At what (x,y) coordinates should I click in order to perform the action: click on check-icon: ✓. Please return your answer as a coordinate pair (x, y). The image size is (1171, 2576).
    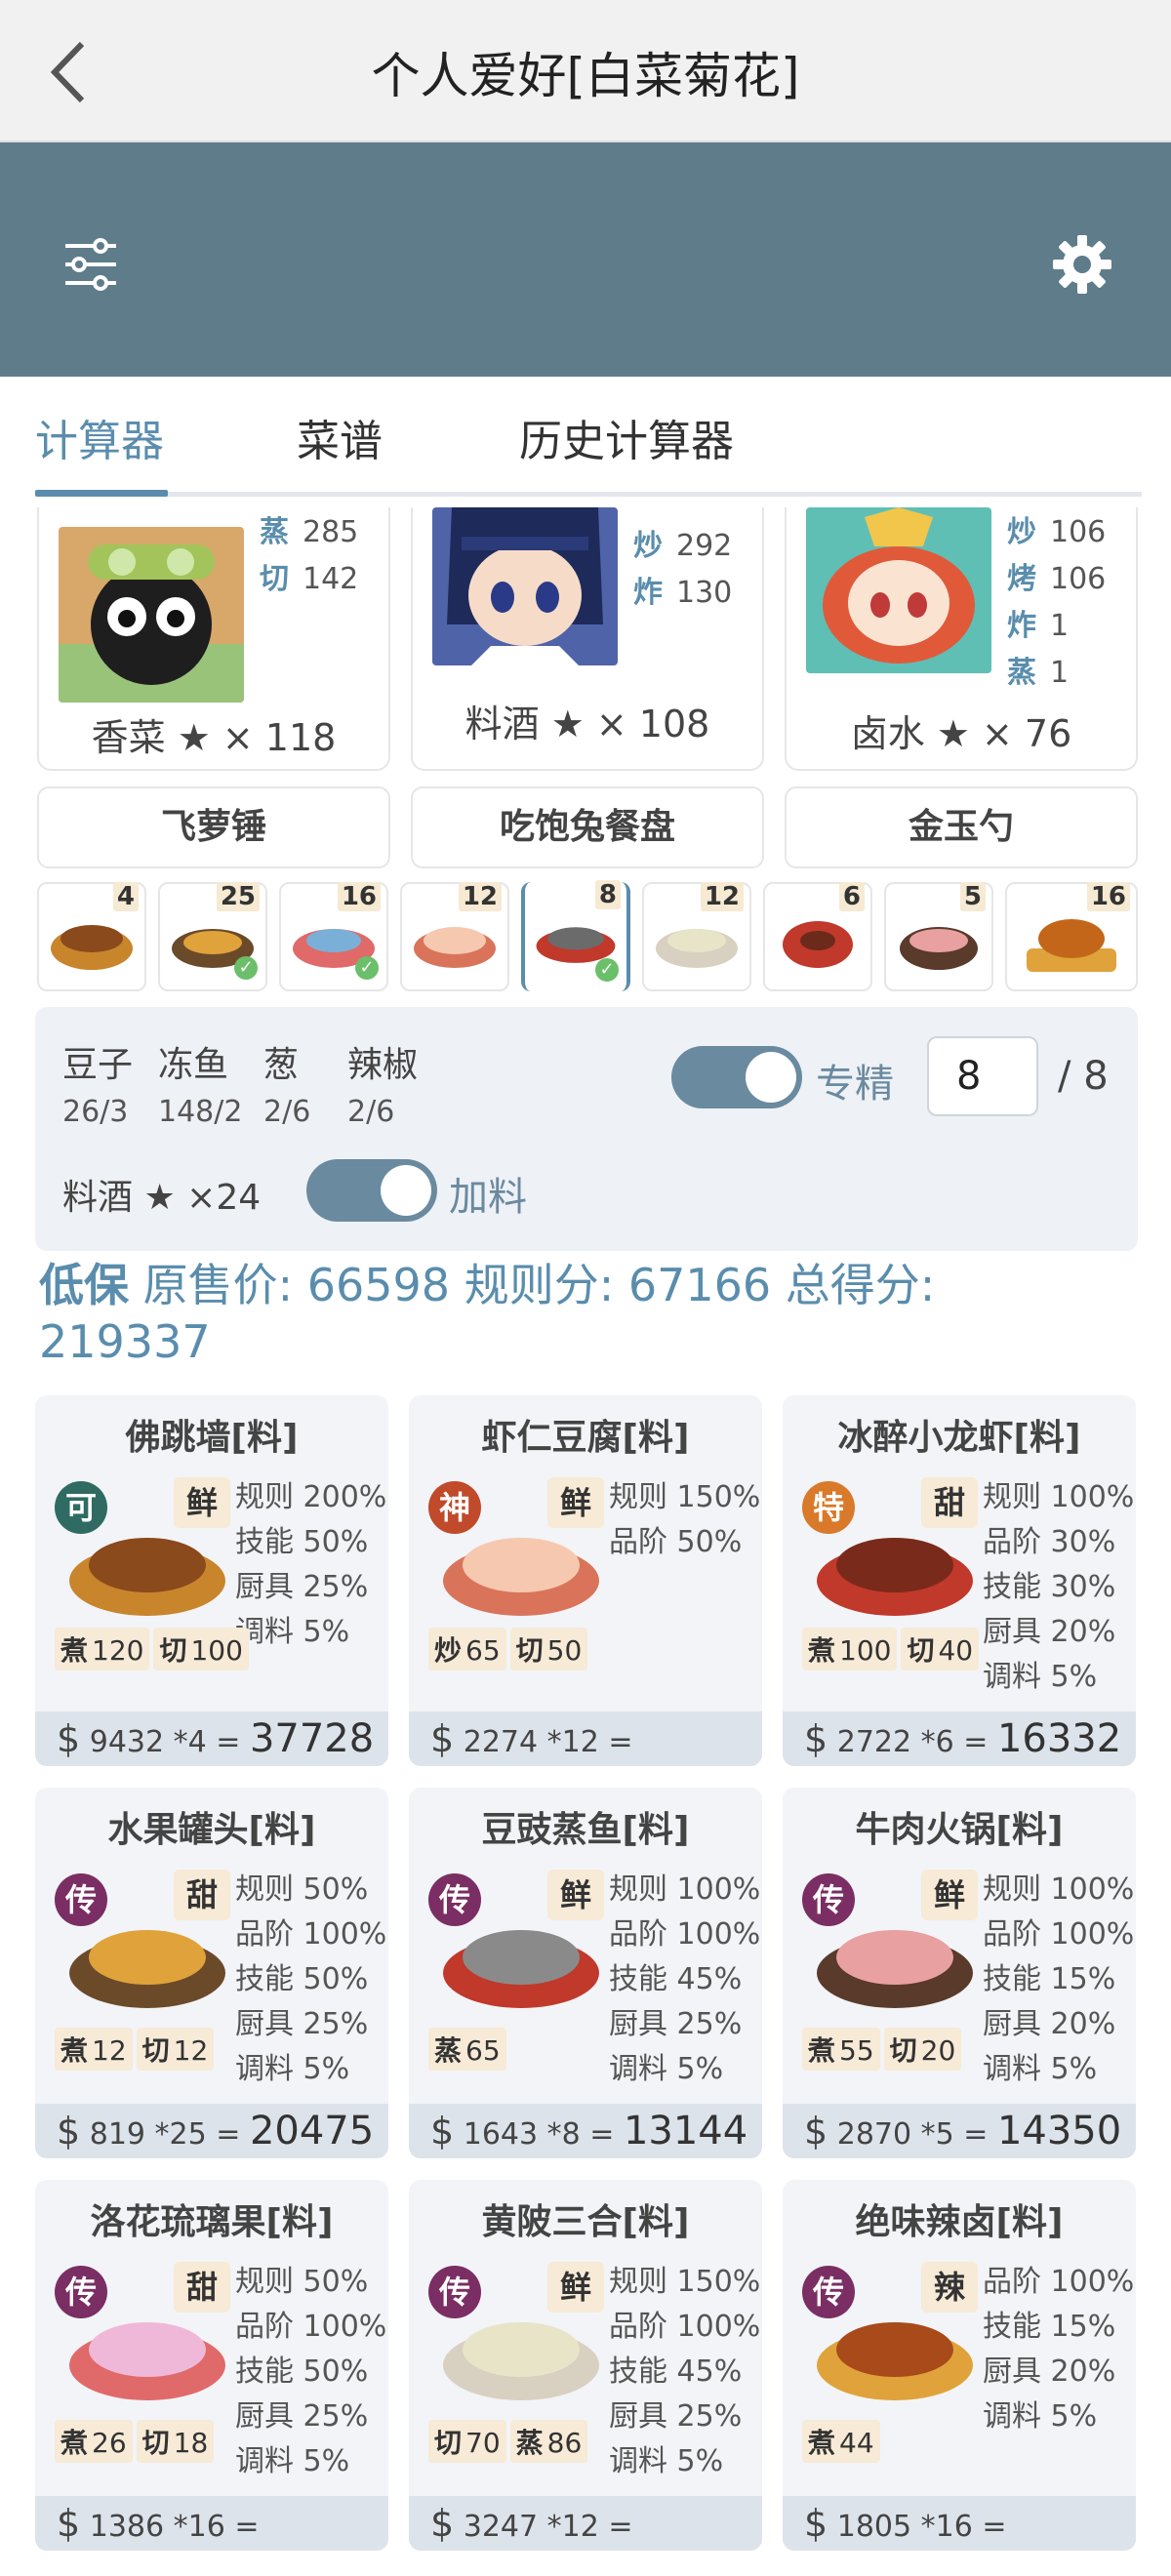
    Looking at the image, I should click on (607, 970).